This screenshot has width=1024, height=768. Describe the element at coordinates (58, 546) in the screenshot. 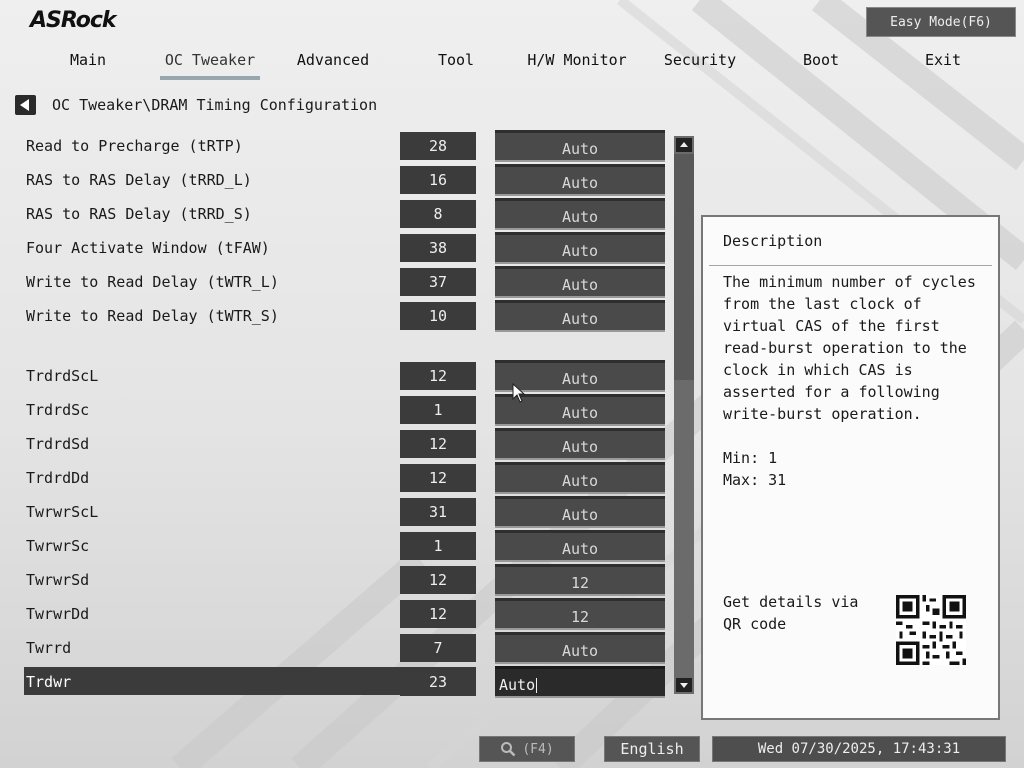

I see `setting-label: TwrwrSc` at that location.